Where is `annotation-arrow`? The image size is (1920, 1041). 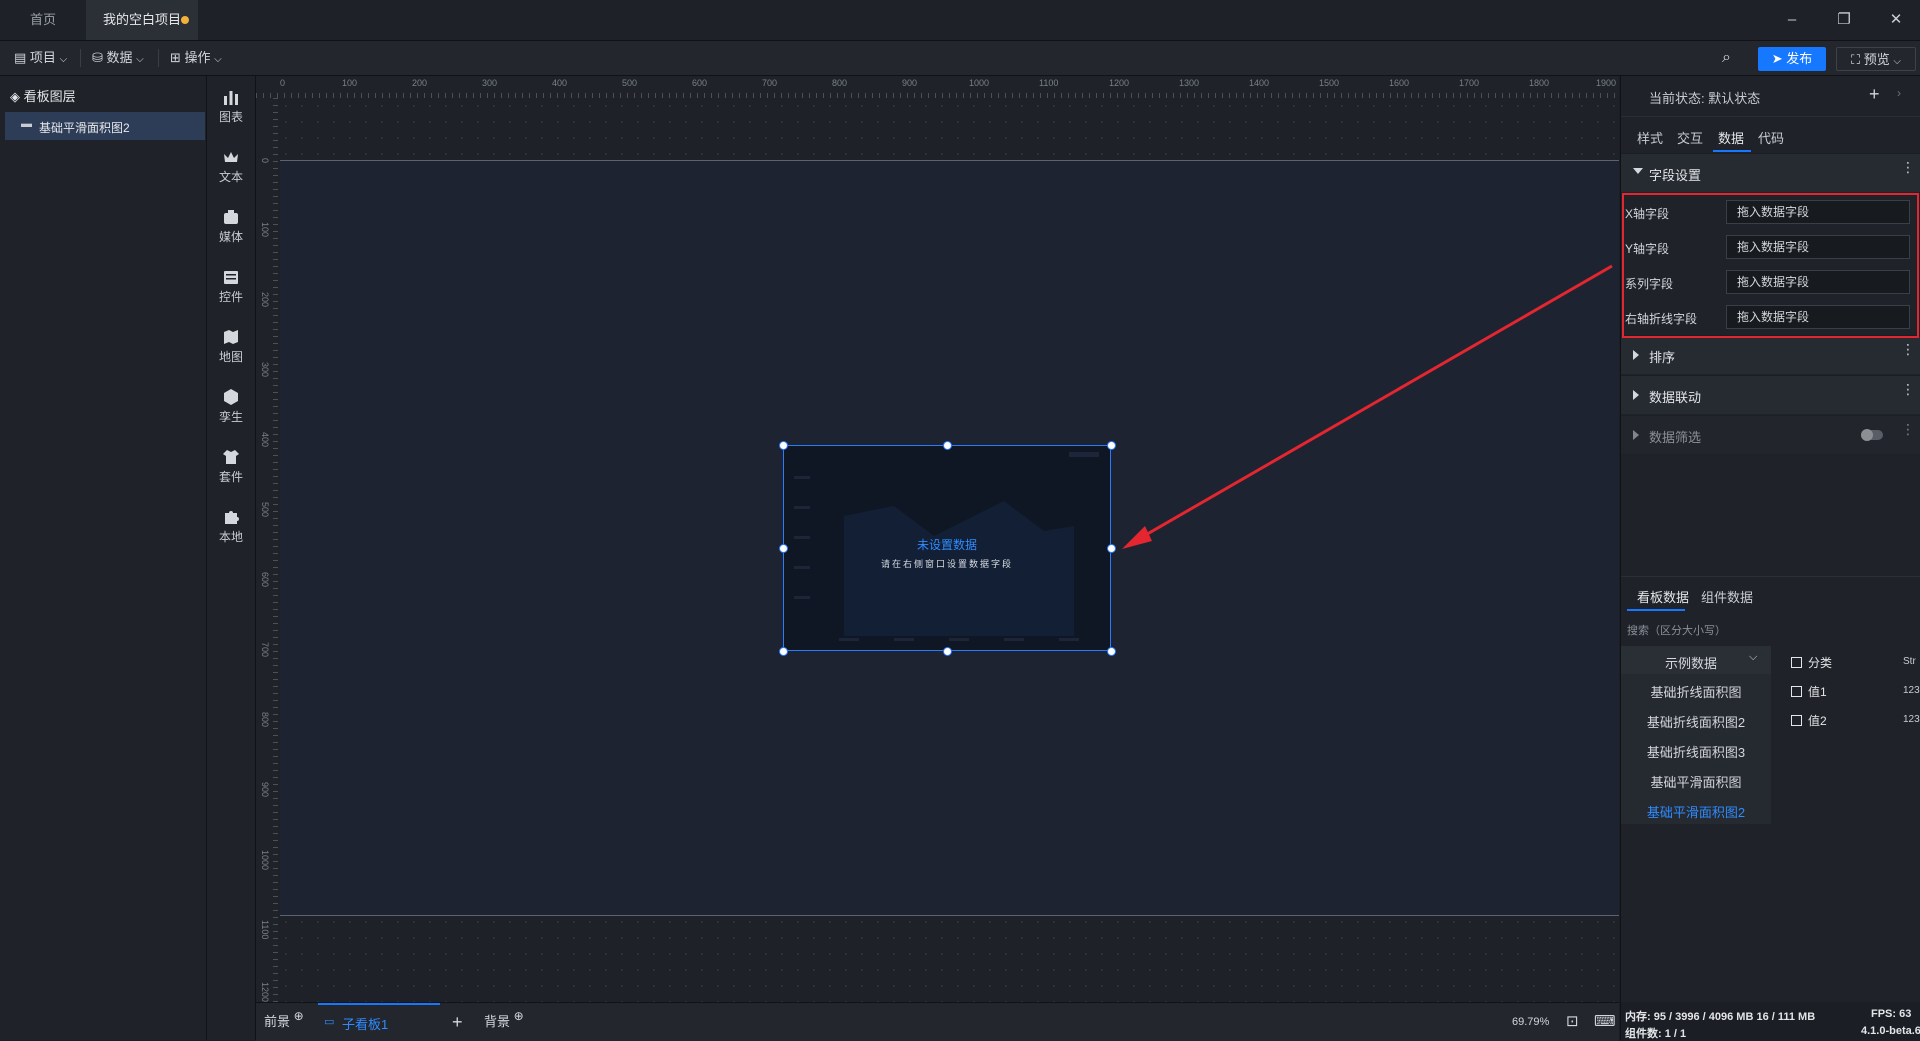
annotation-arrow is located at coordinates (1367, 406).